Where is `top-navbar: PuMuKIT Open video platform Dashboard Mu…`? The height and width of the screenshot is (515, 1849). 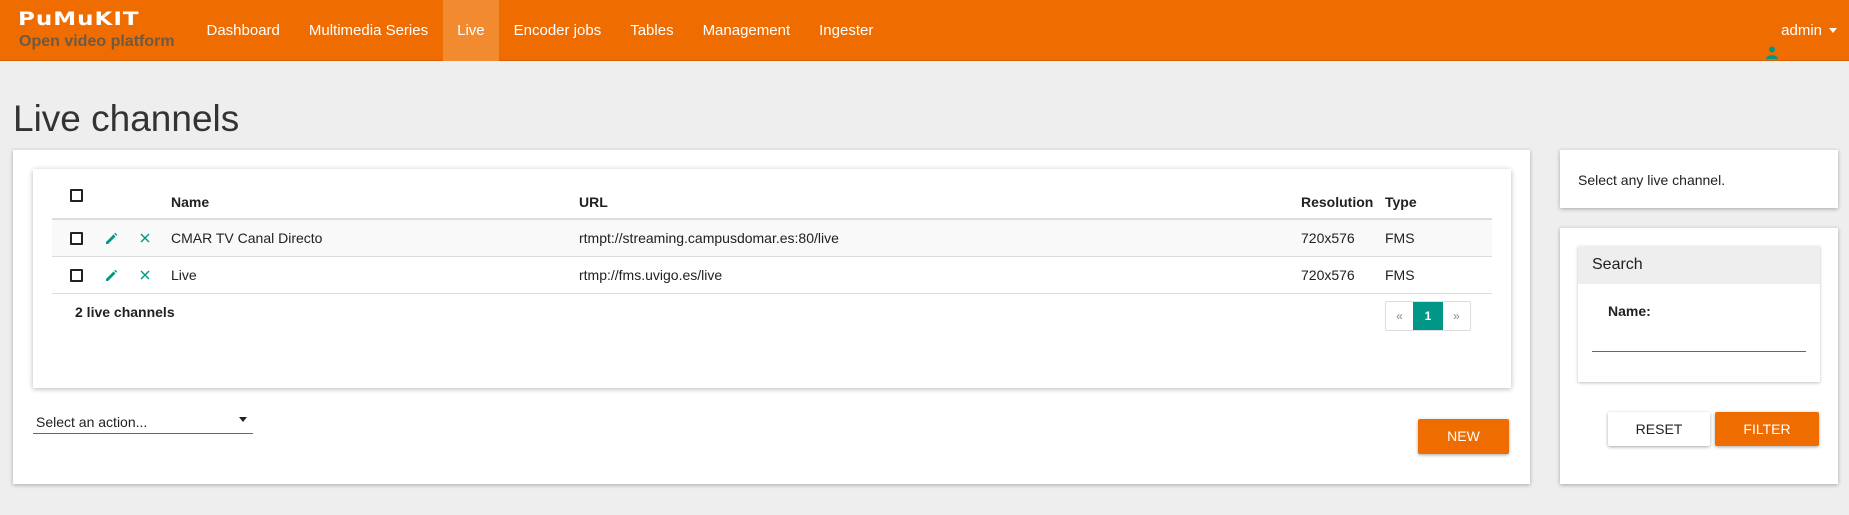
top-navbar: PuMuKIT Open video platform Dashboard Mu… is located at coordinates (924, 30).